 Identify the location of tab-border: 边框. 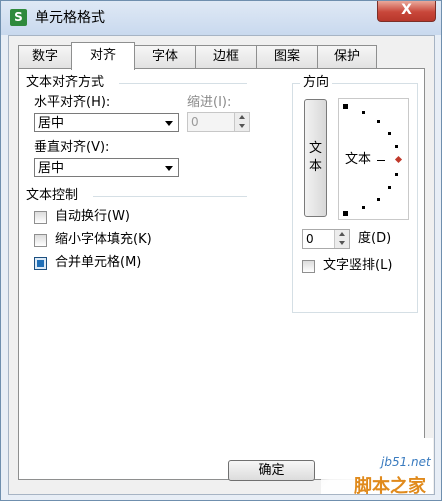
(226, 56).